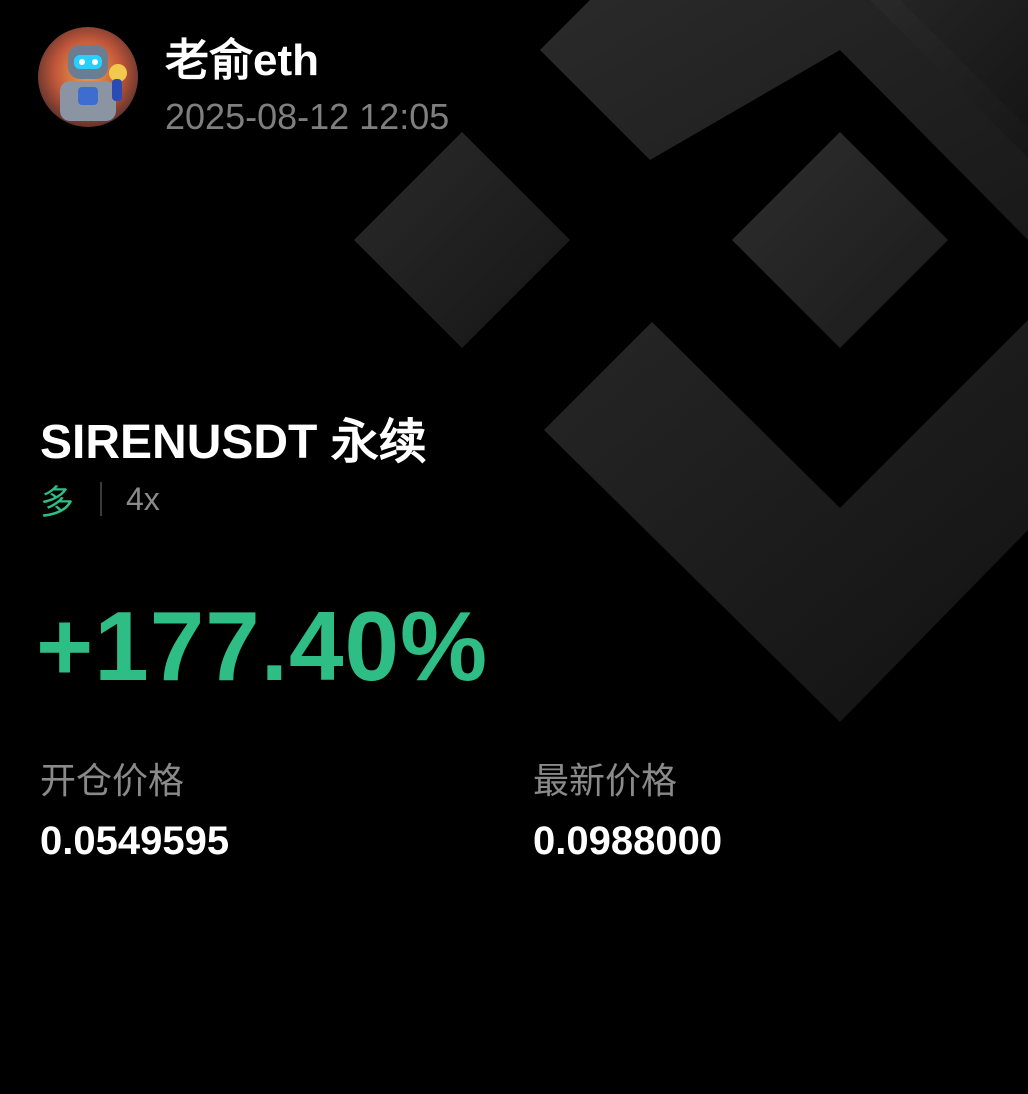  I want to click on username: 老俞eth, so click(242, 60).